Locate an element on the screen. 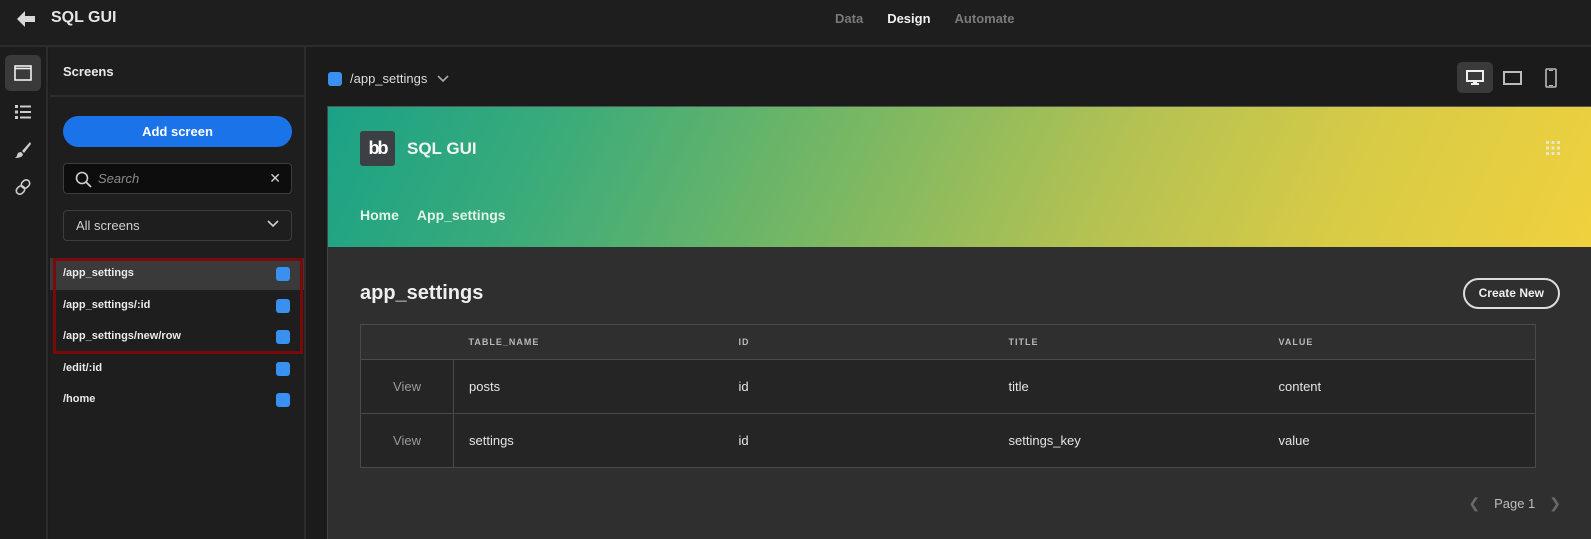  create-new-button: Create New is located at coordinates (1511, 293).